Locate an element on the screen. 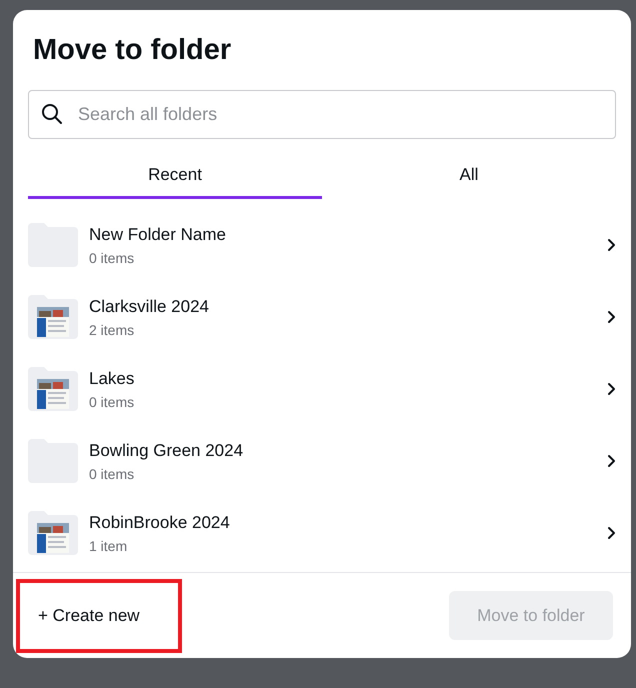 The width and height of the screenshot is (636, 688). folder-row: Clarksville 2024 2 items is located at coordinates (322, 317).